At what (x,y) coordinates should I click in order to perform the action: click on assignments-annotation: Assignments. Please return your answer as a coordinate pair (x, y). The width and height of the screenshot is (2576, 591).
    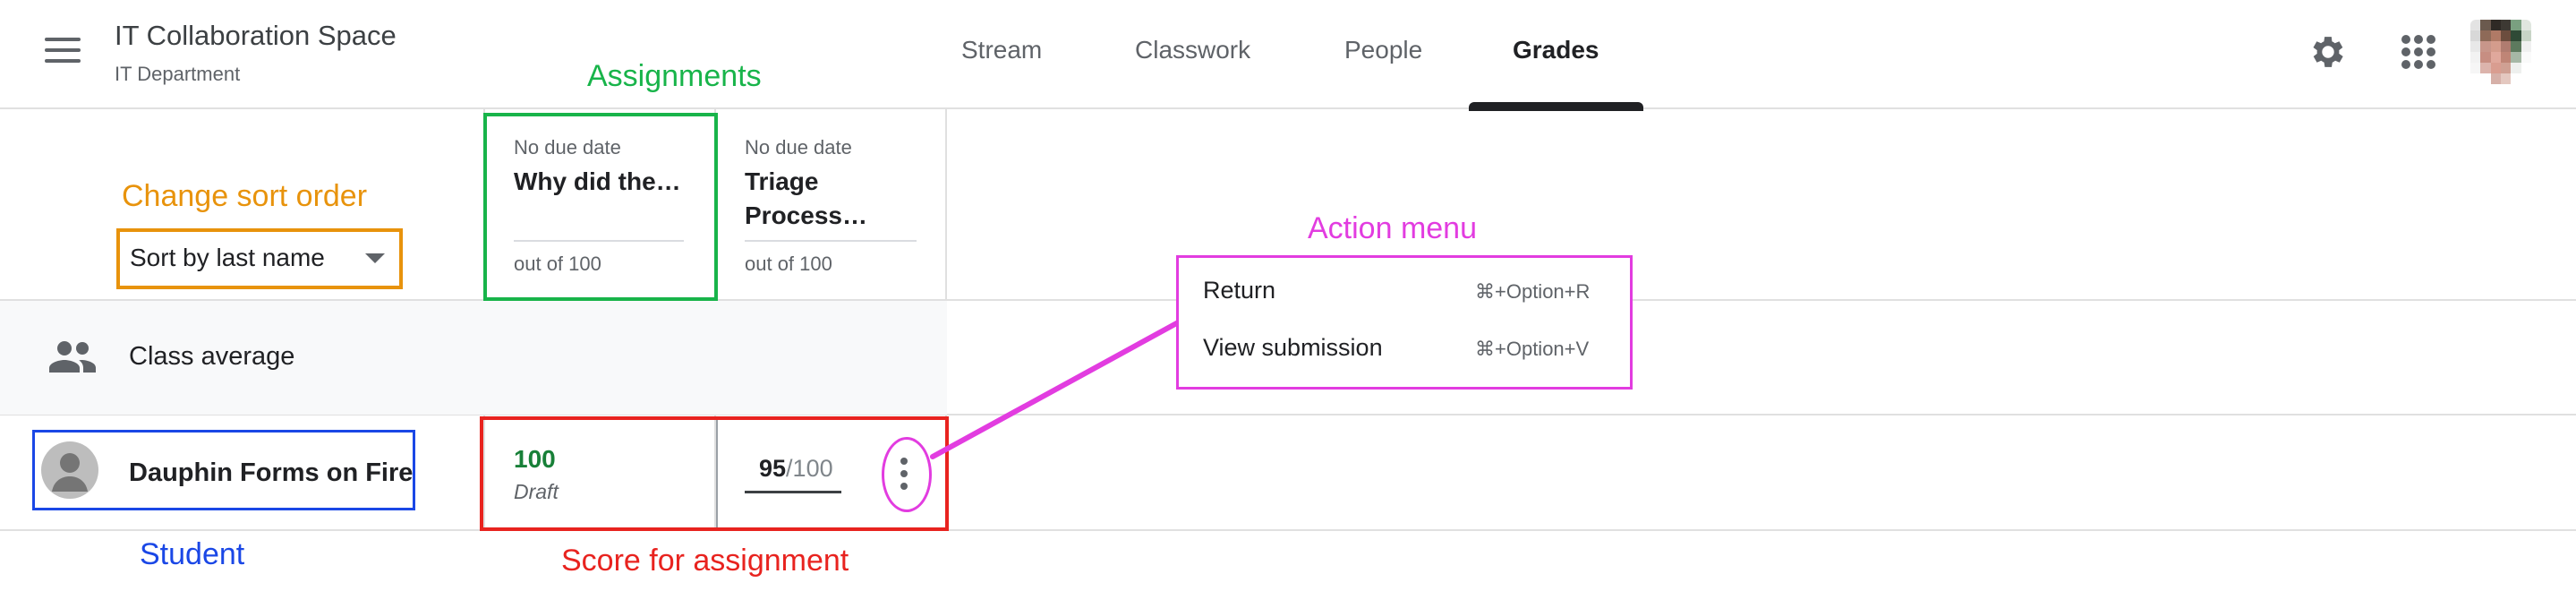
    Looking at the image, I should click on (674, 76).